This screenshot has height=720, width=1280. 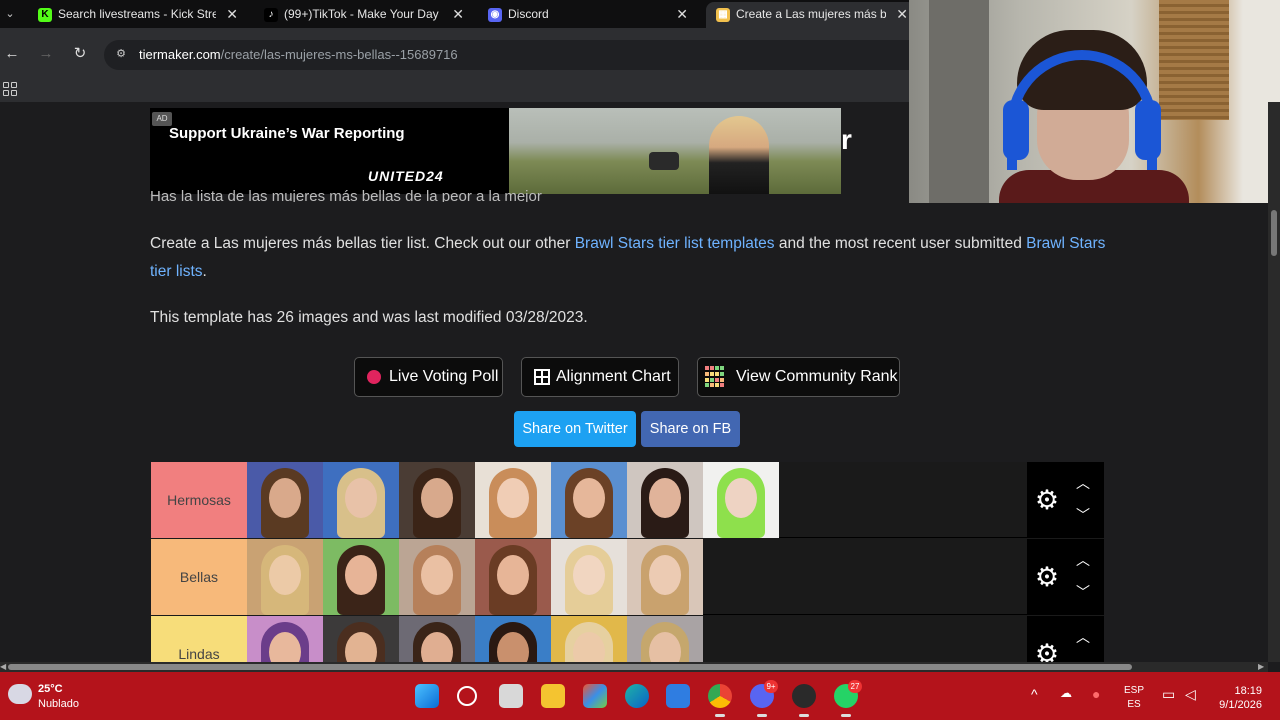 What do you see at coordinates (1134, 698) in the screenshot?
I see `language-indicator: ESP ES` at bounding box center [1134, 698].